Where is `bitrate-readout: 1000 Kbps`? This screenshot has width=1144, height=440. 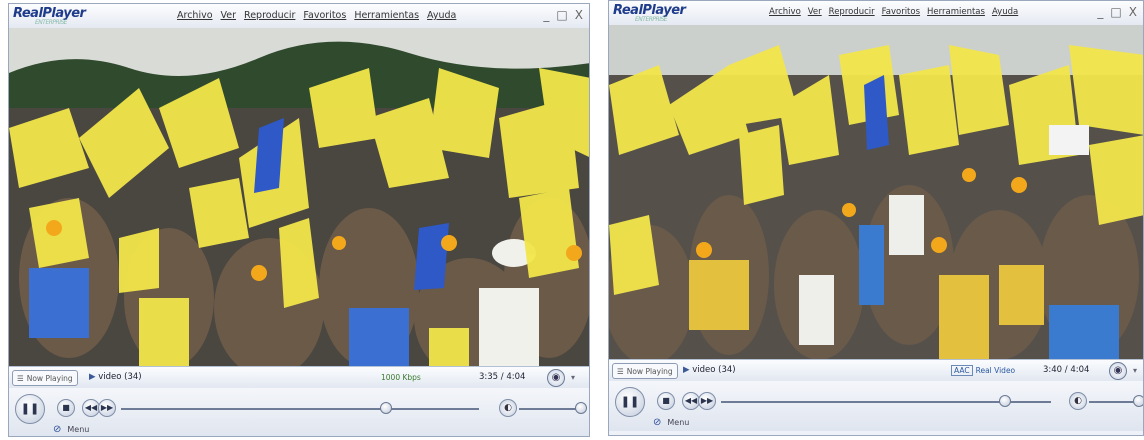
bitrate-readout: 1000 Kbps is located at coordinates (401, 377).